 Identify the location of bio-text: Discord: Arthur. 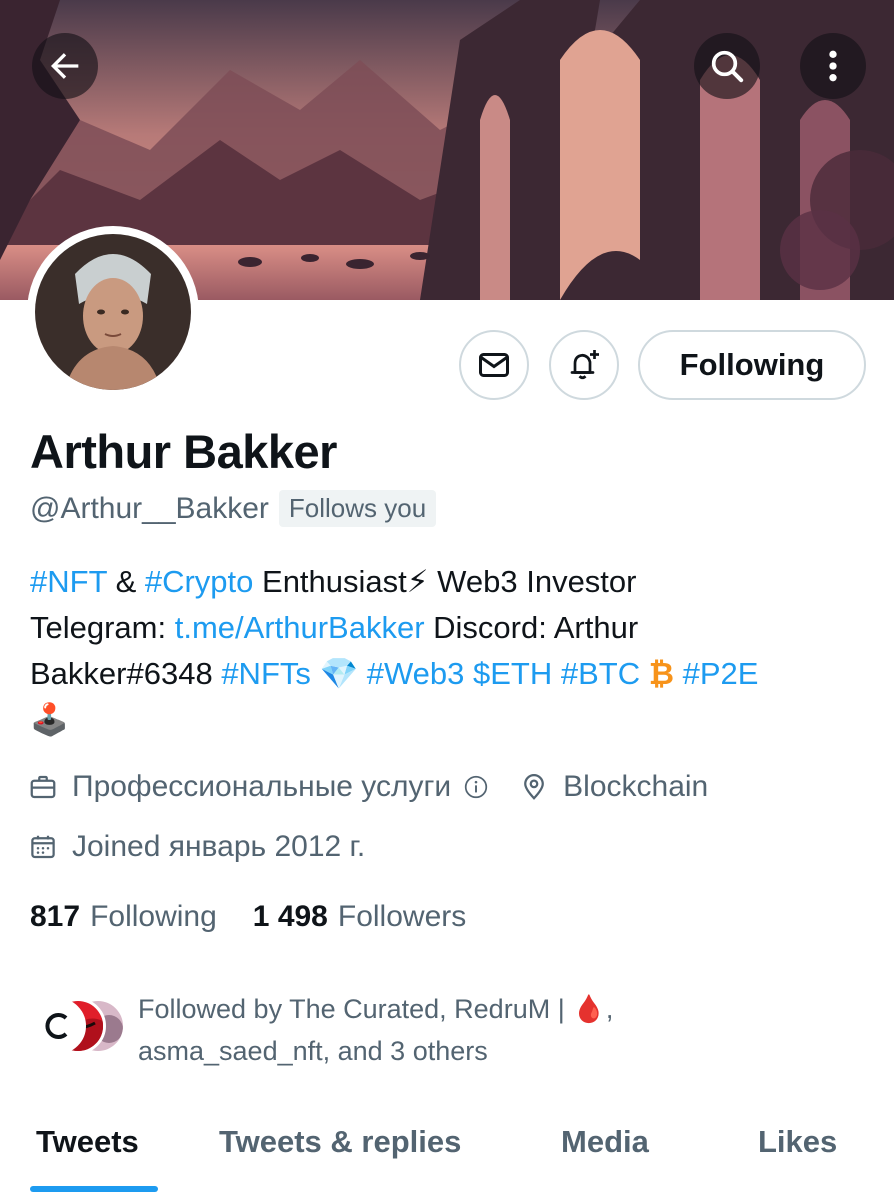
(531, 627).